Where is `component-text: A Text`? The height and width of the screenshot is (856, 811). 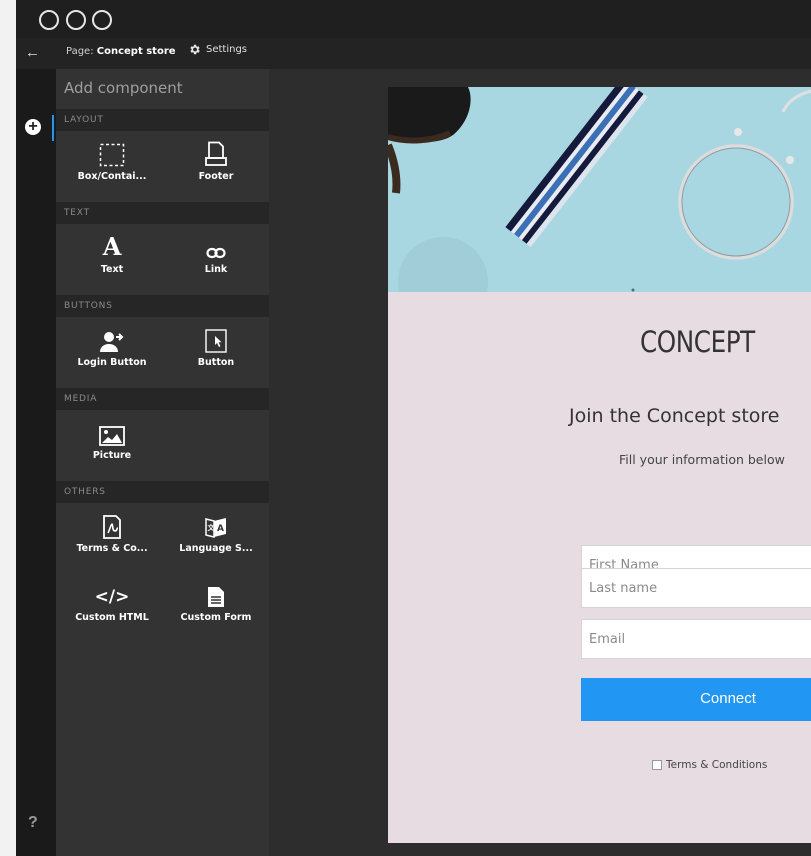
component-text: A Text is located at coordinates (112, 254).